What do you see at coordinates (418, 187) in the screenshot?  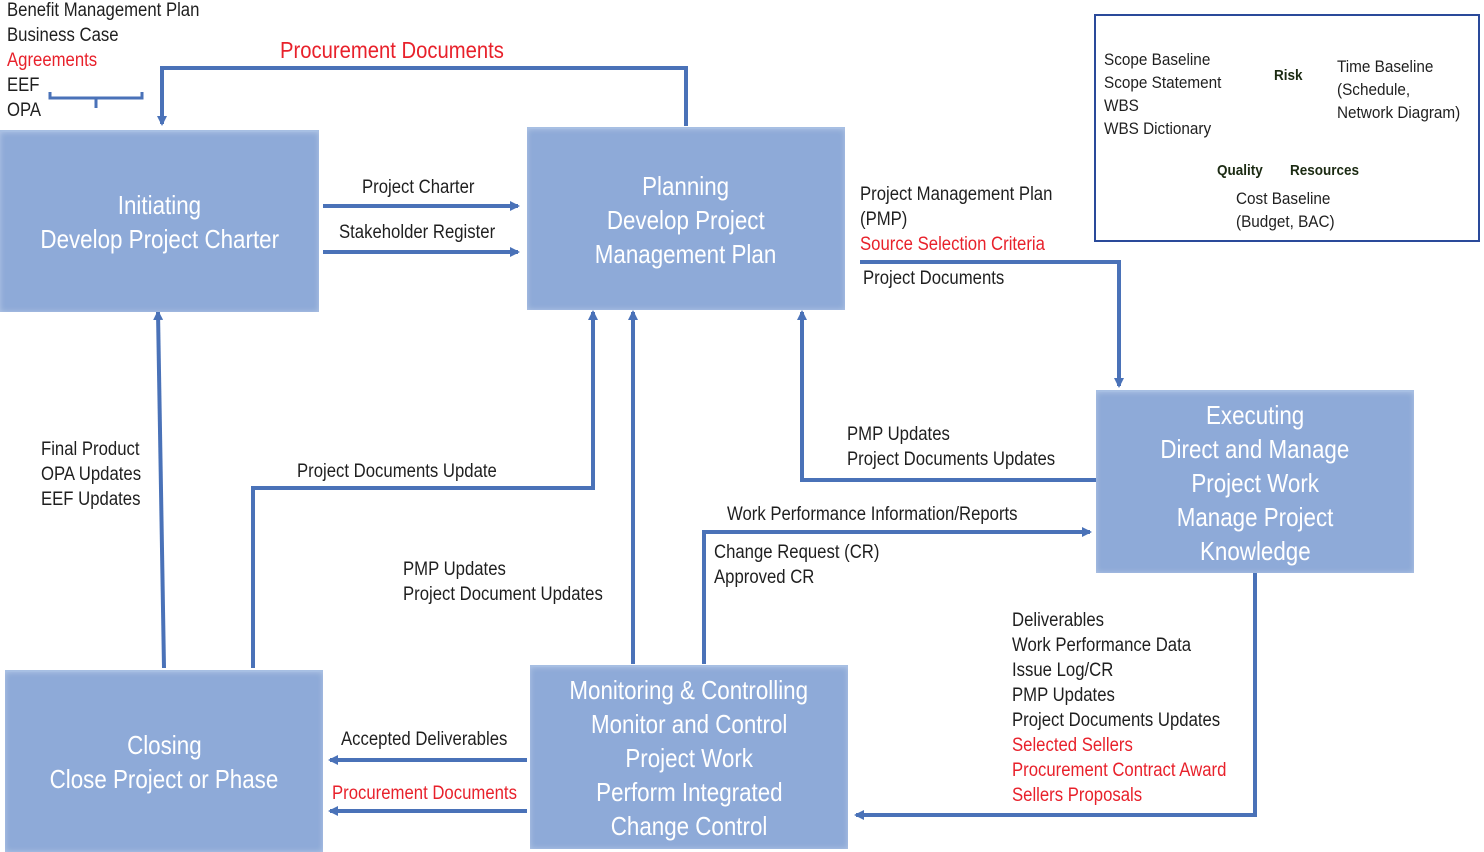 I see `label-project-charter: Project Charter` at bounding box center [418, 187].